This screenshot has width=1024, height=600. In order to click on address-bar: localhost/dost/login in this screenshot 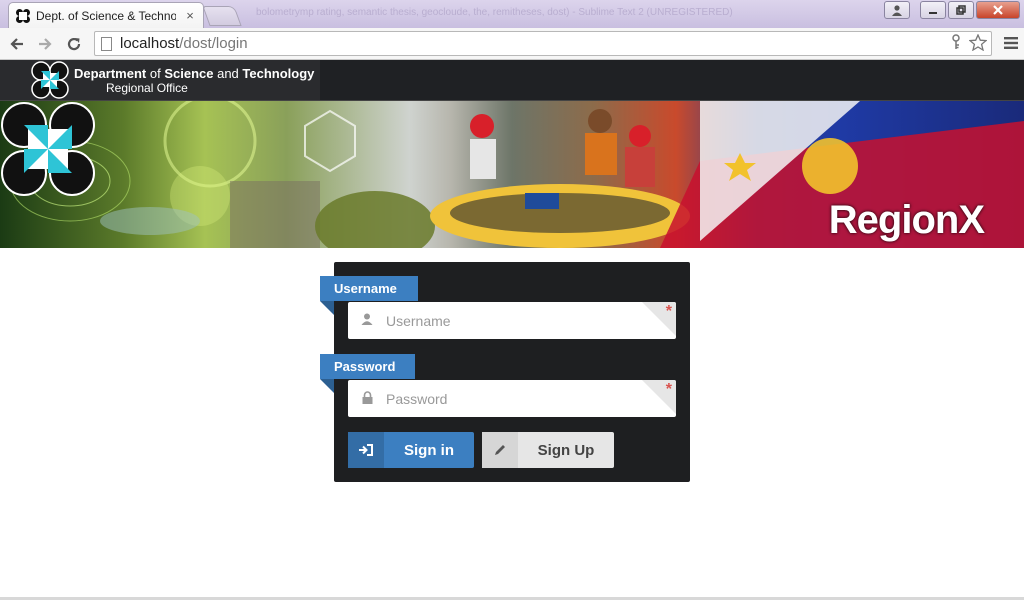, I will do `click(543, 43)`.